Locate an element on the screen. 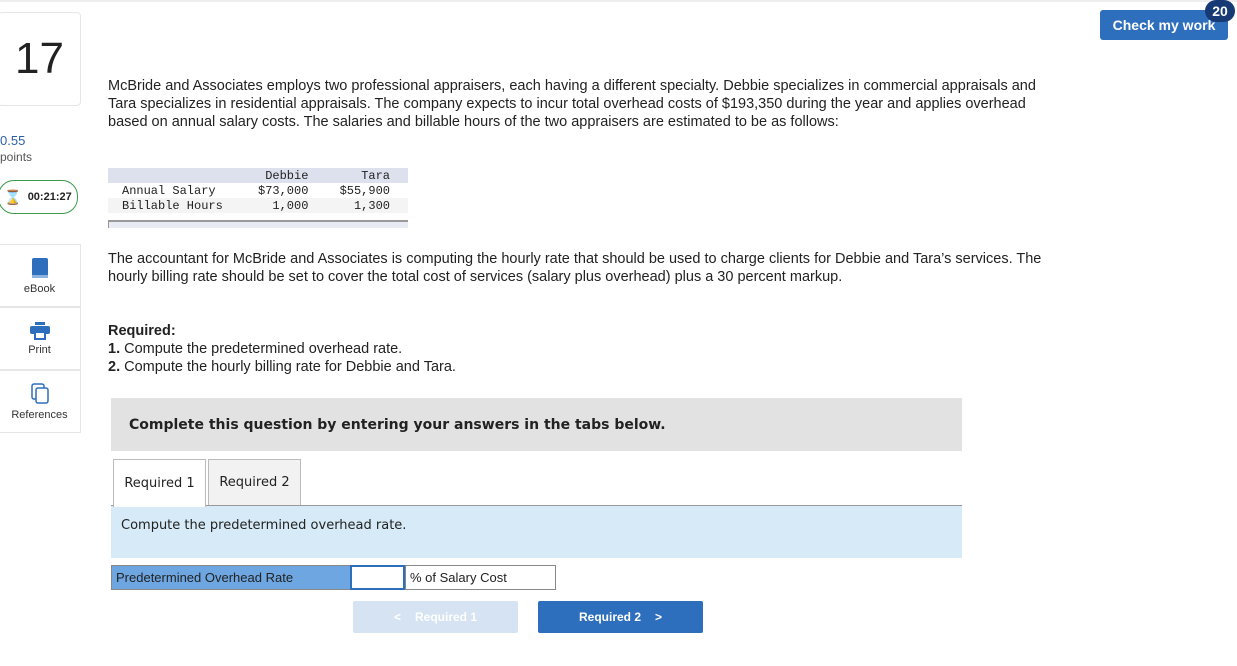  tab-required-1: Required 1 is located at coordinates (159, 483).